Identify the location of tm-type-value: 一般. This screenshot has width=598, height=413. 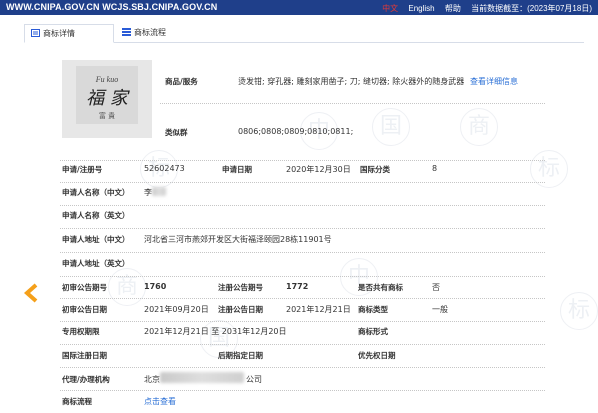
(440, 309).